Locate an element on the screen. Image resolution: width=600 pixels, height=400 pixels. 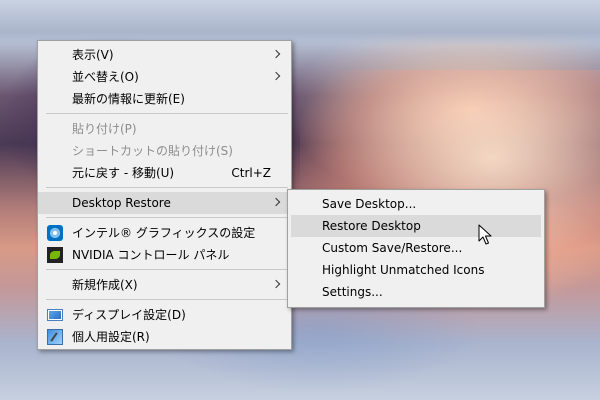
menu-item-paste-shortcut-label: ショートカットの貼り付け(S) is located at coordinates (152, 151).